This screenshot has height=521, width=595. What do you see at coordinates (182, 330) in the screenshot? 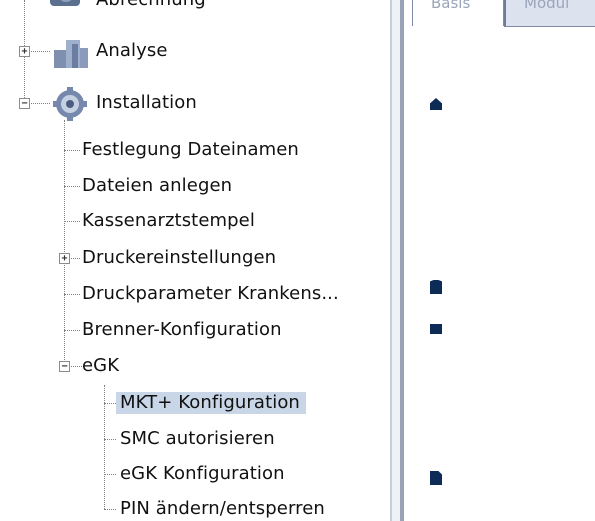
I see `tree-item-brenner-konfiguration: Brenner-Konfiguration` at bounding box center [182, 330].